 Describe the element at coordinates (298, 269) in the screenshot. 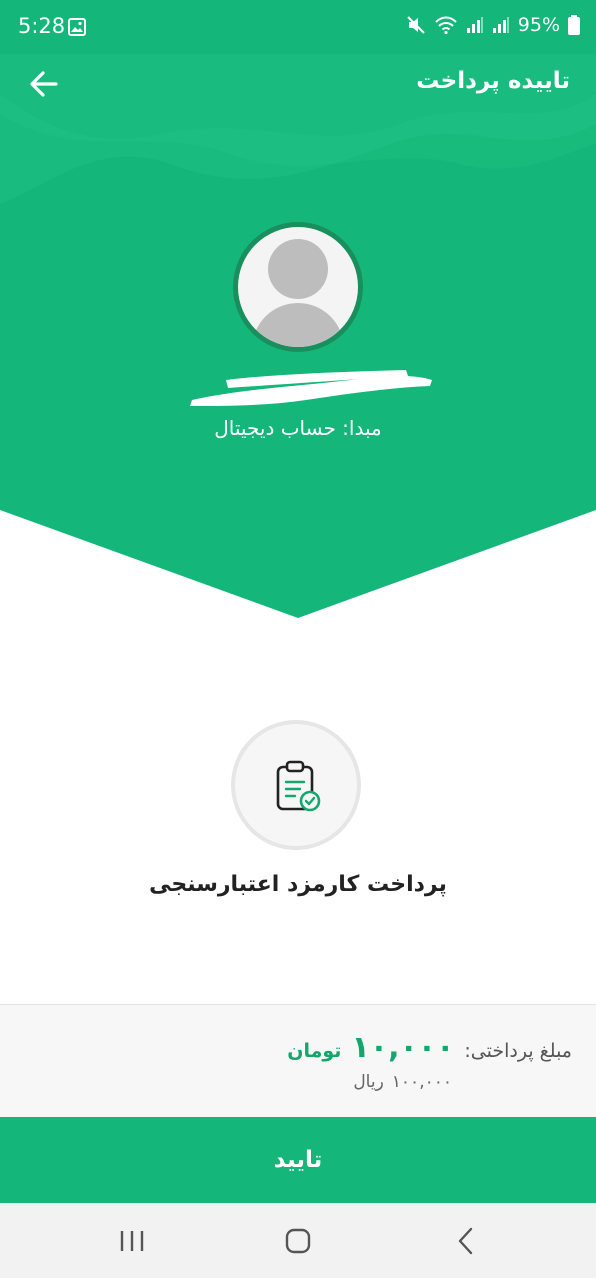

I see `avatar-head` at that location.